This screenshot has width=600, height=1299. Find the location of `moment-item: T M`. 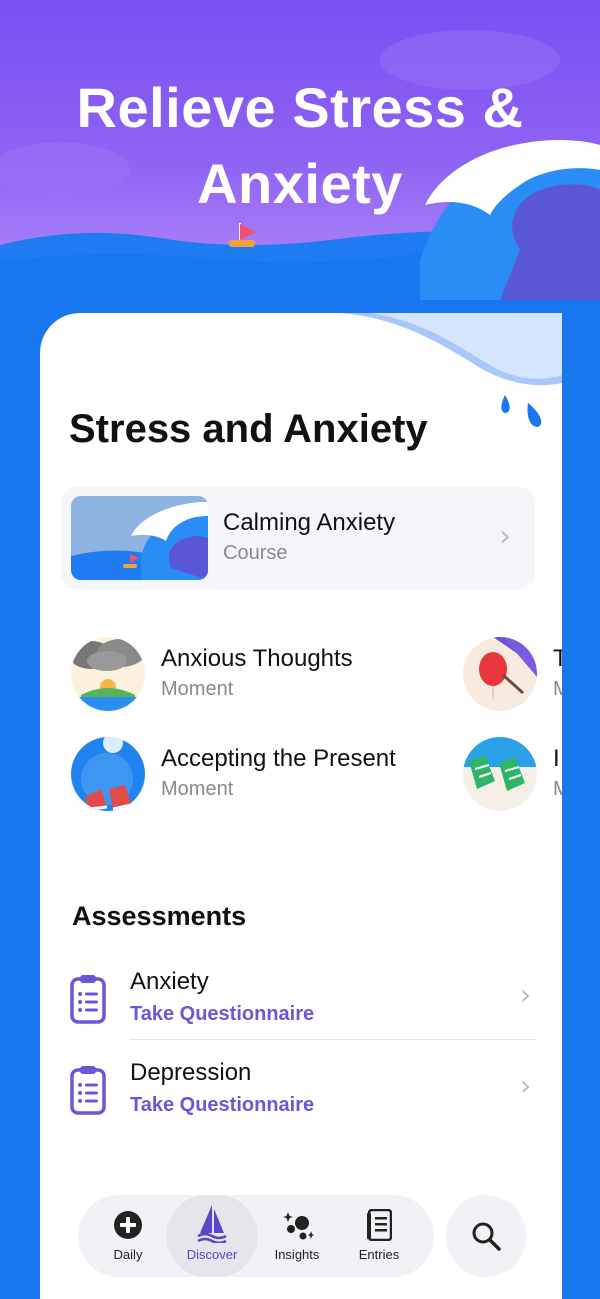

moment-item: T M is located at coordinates (512, 677).